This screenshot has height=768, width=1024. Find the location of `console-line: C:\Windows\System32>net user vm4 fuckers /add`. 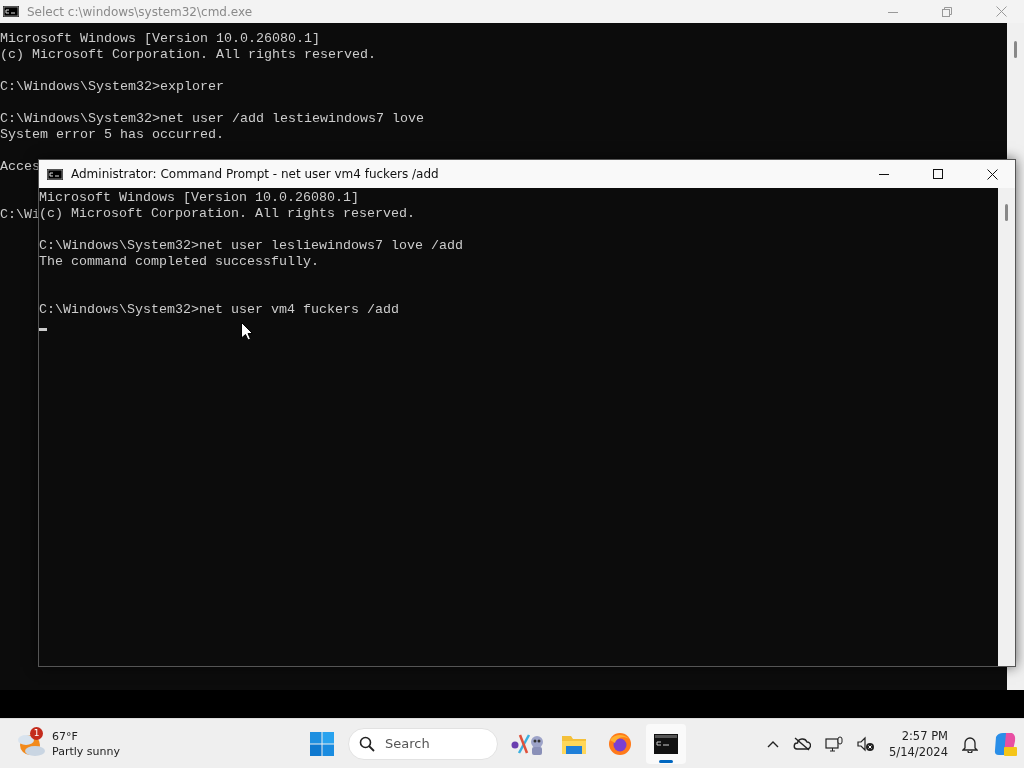

console-line: C:\Windows\System32>net user vm4 fuckers /add is located at coordinates (219, 310).